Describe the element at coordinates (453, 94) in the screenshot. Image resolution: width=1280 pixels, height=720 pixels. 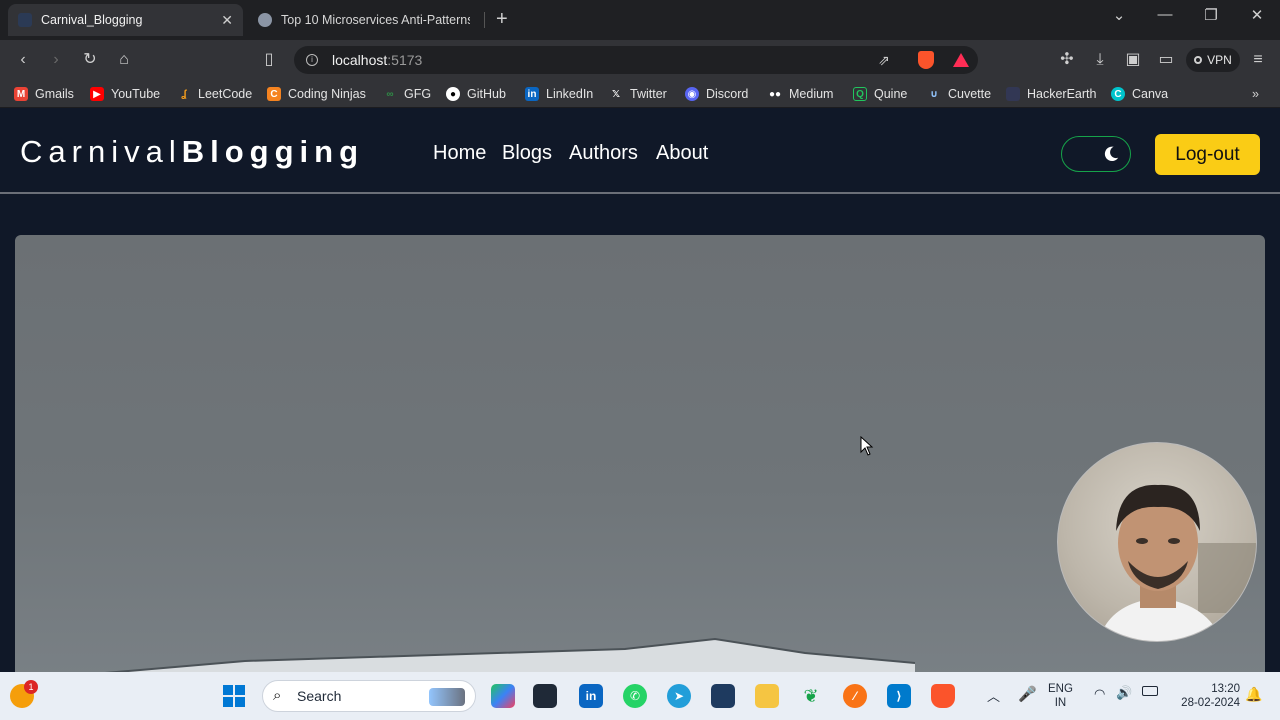
I see `github-icon: ●` at that location.